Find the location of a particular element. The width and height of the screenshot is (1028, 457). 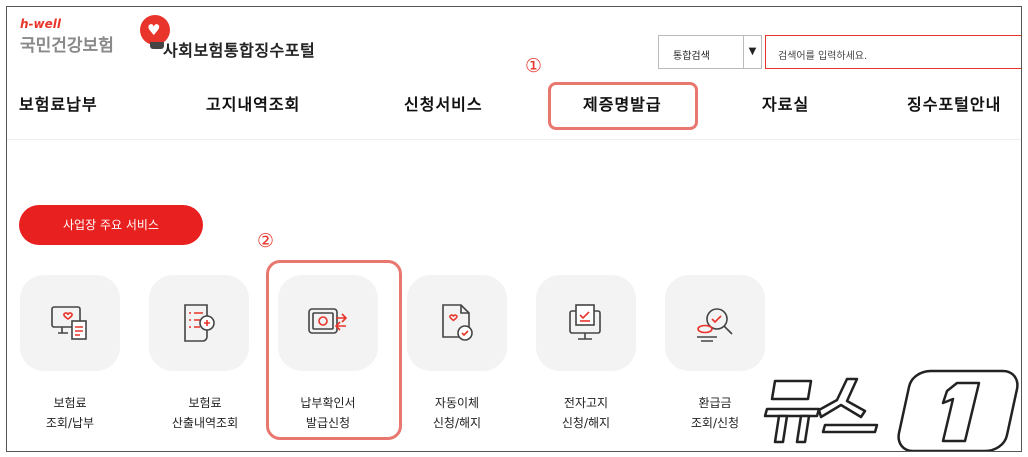

service-label-line: 조회/신청 is located at coordinates (715, 423).